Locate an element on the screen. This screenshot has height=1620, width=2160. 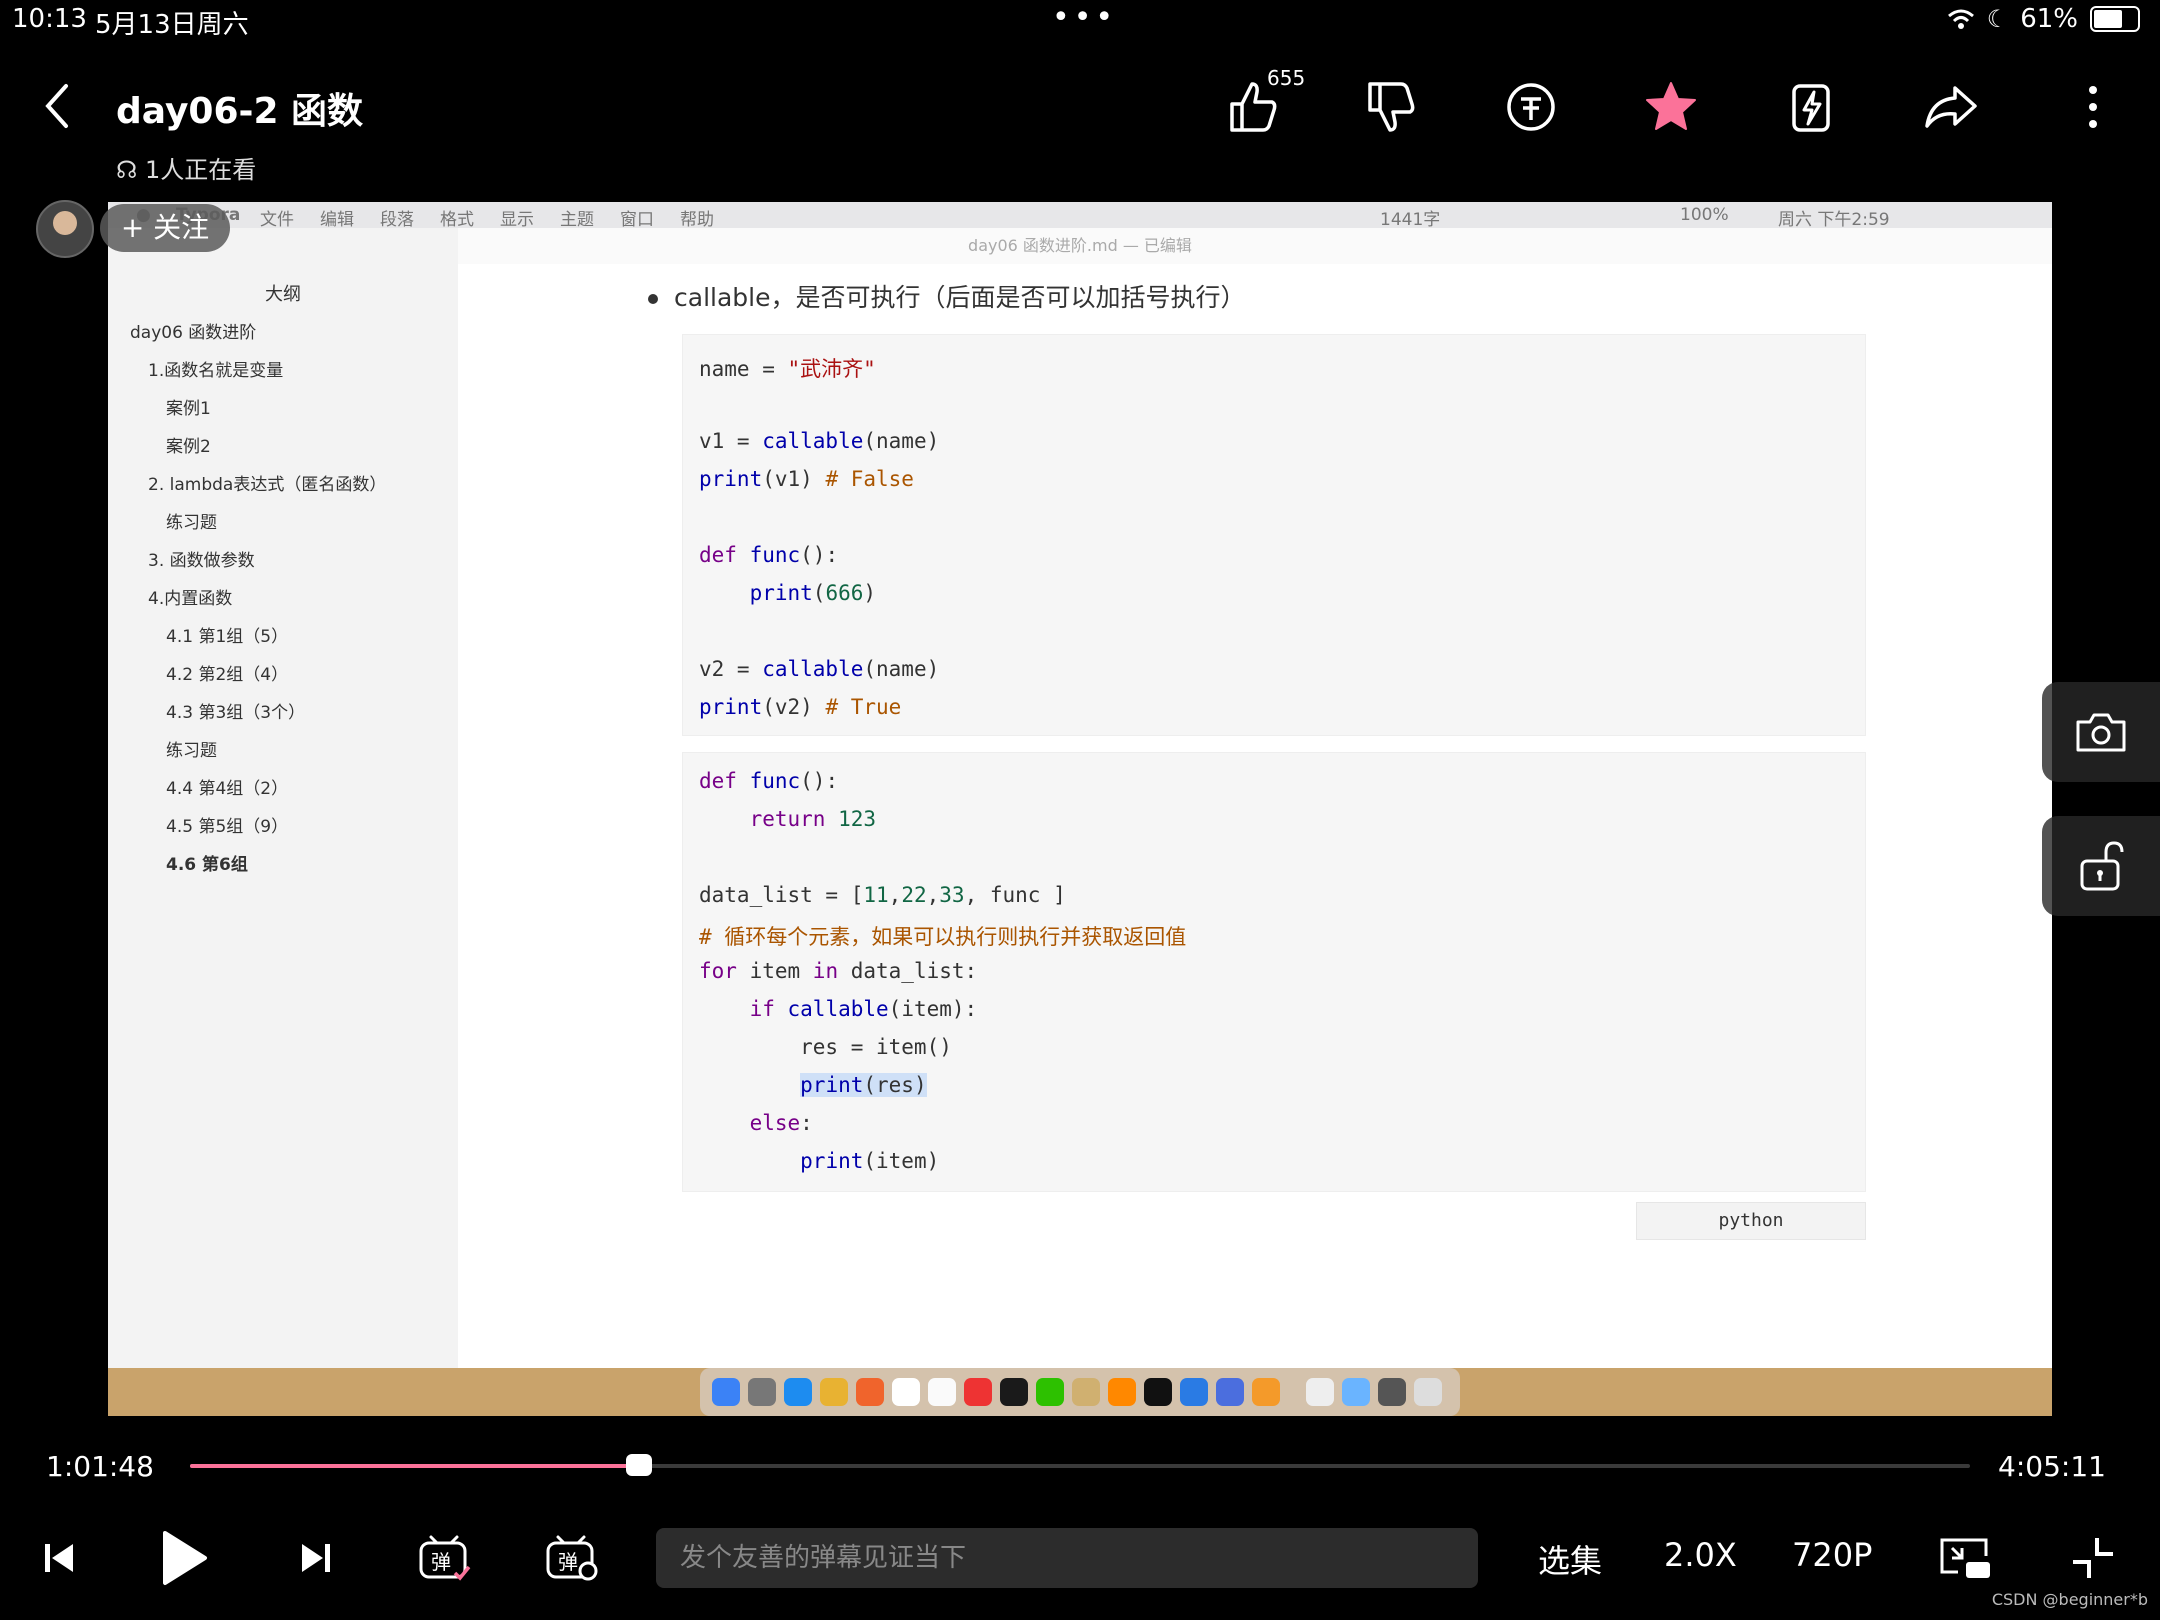
coin-button is located at coordinates (1531, 107).